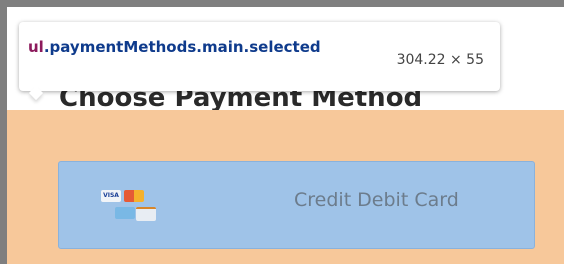 This screenshot has width=564, height=264. Describe the element at coordinates (134, 196) in the screenshot. I see `mastercard-icon` at that location.